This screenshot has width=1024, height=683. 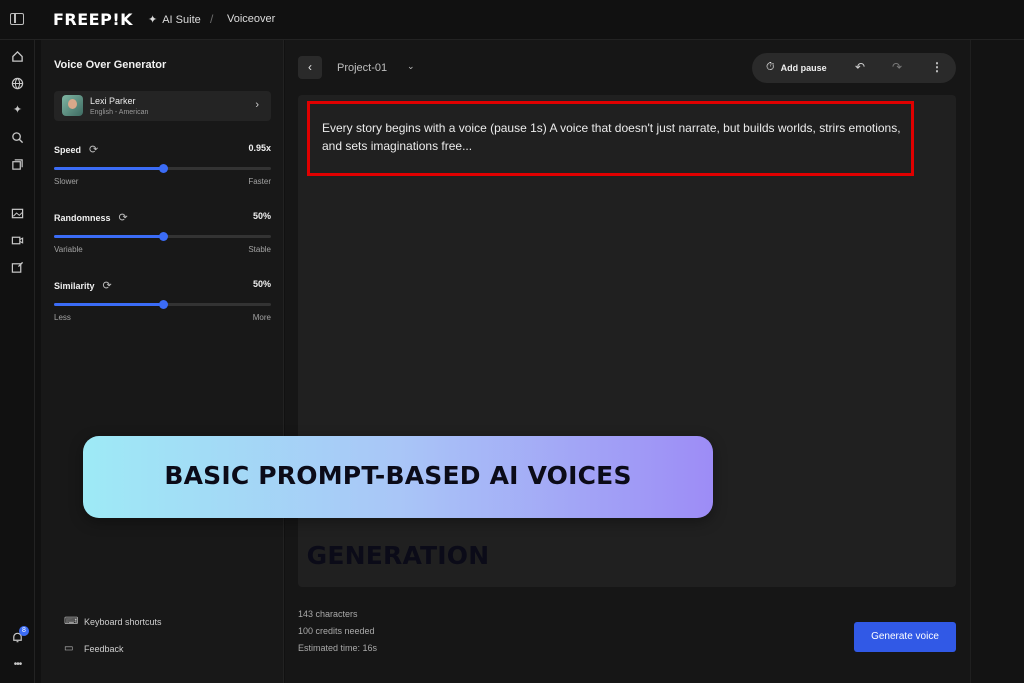 What do you see at coordinates (110, 65) in the screenshot?
I see `panel-title: Voice Over Generator` at bounding box center [110, 65].